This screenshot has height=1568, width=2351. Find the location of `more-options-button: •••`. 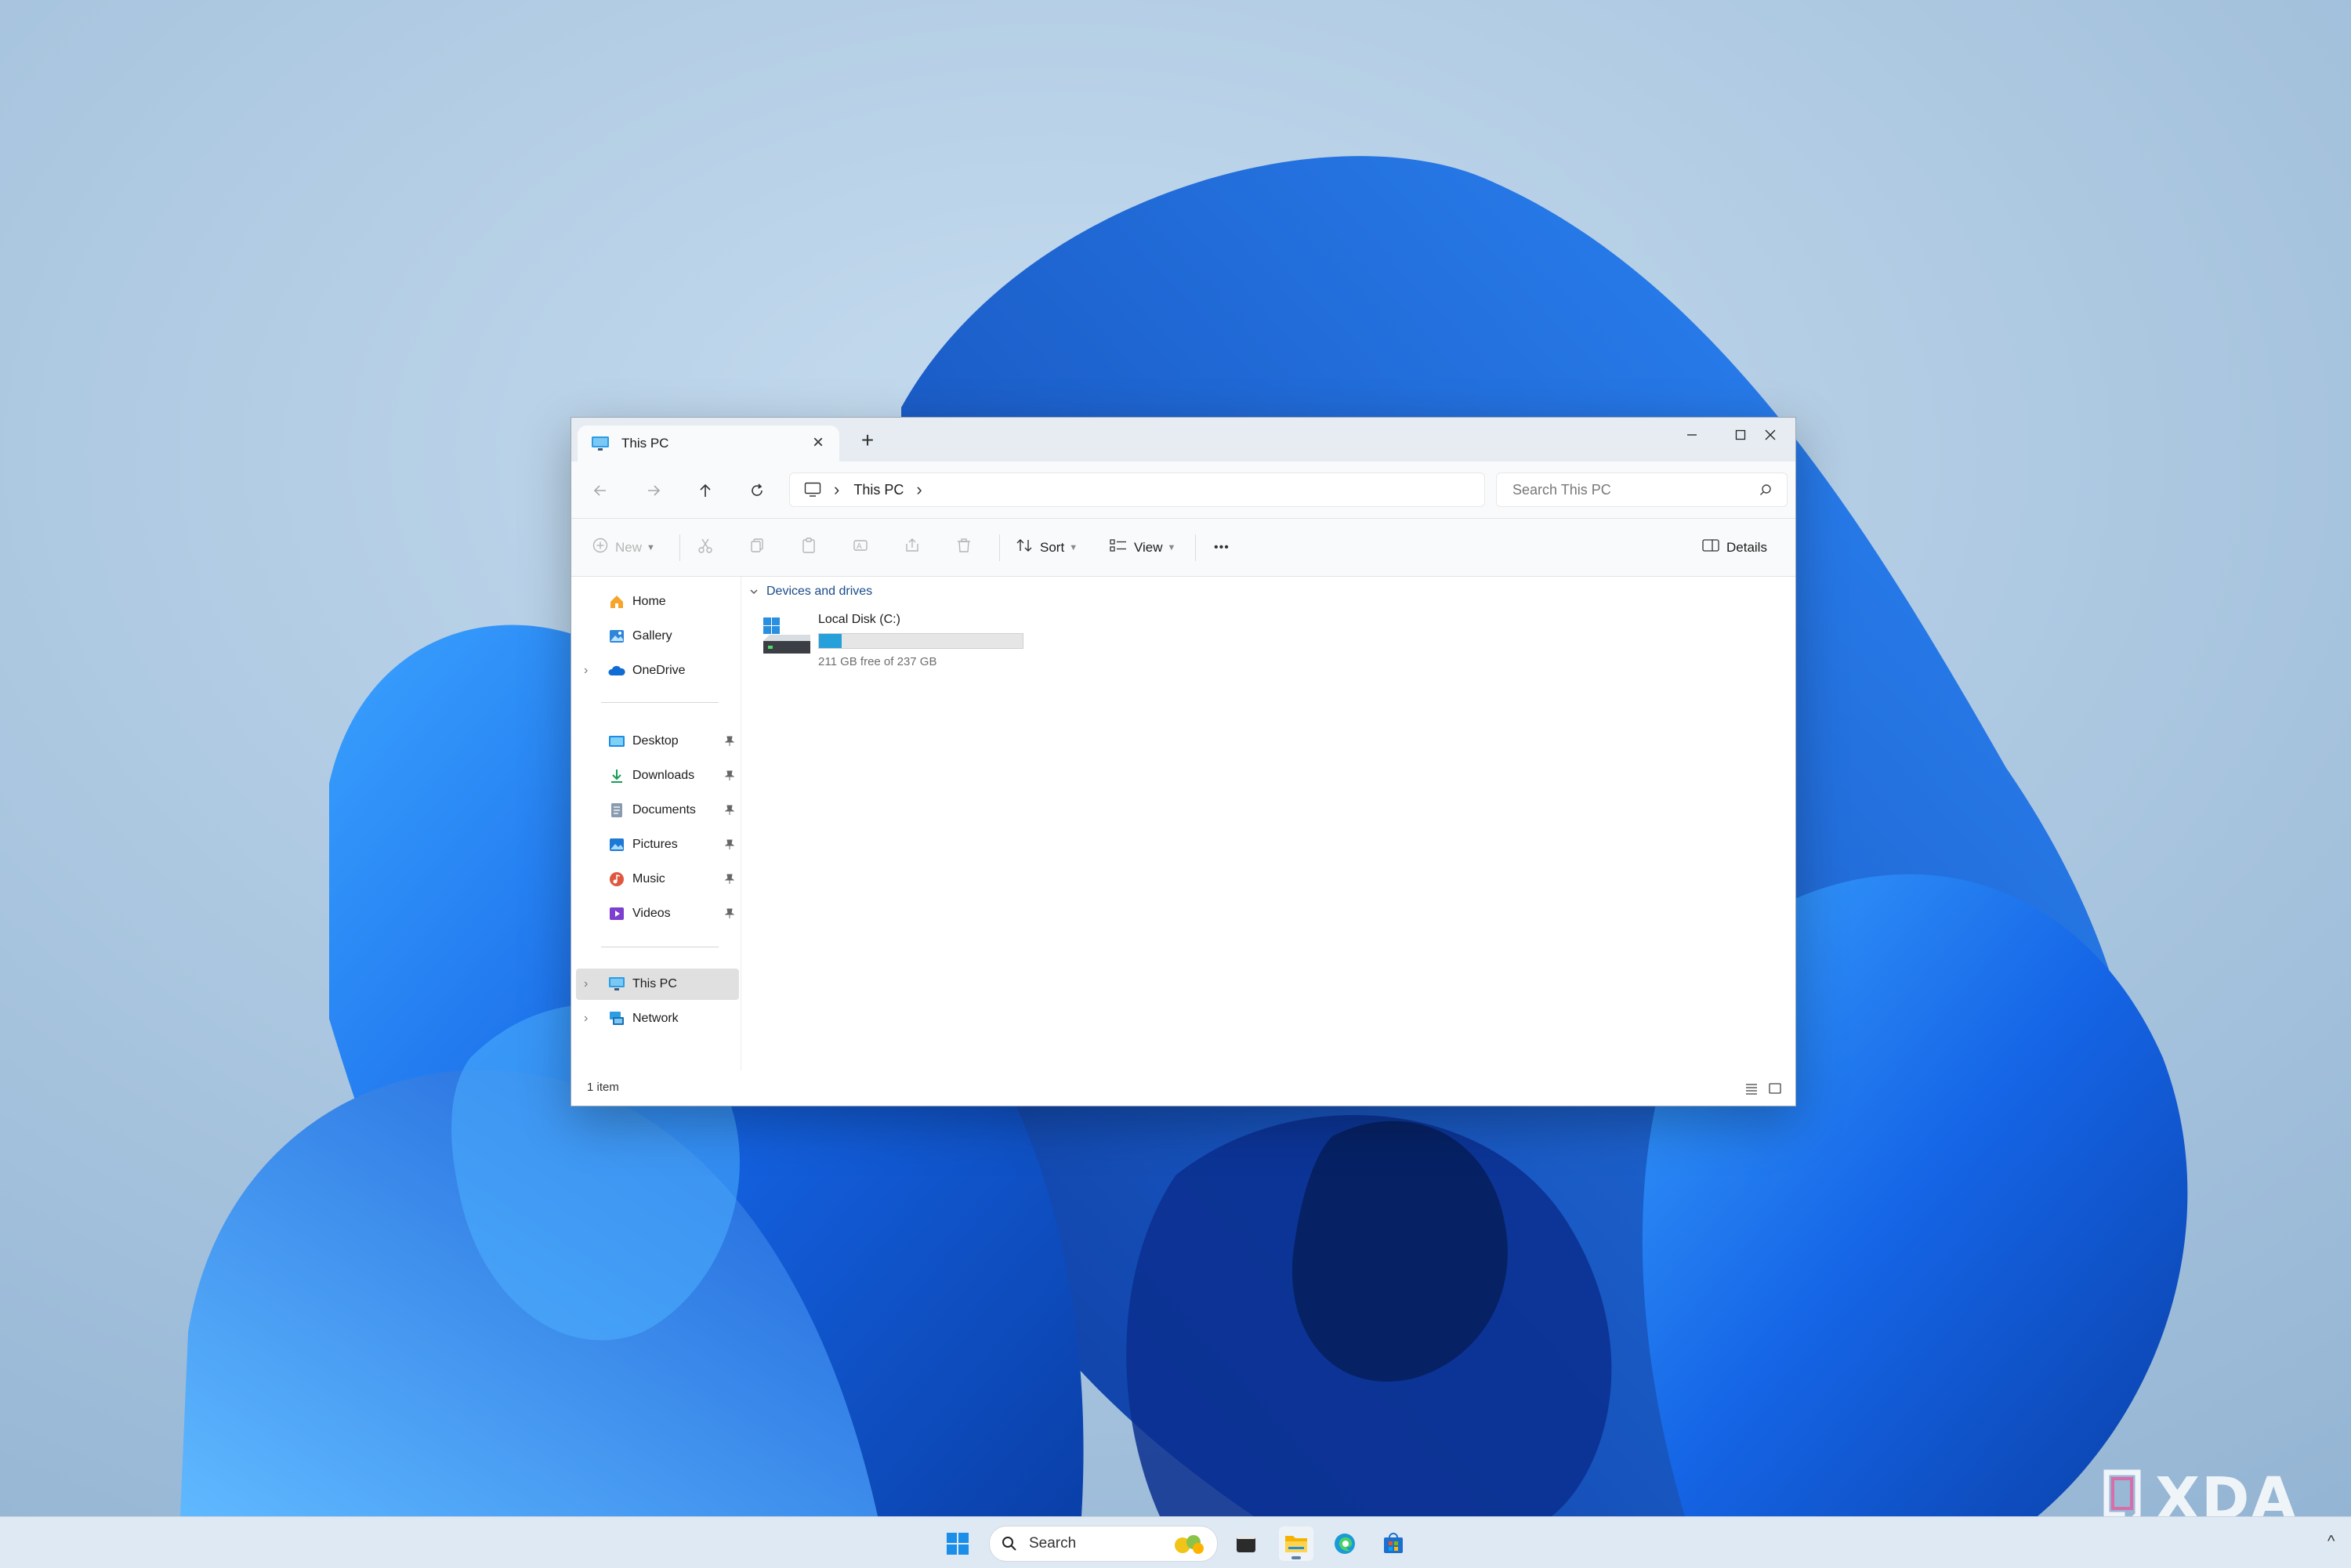

more-options-button: ••• is located at coordinates (1222, 547).